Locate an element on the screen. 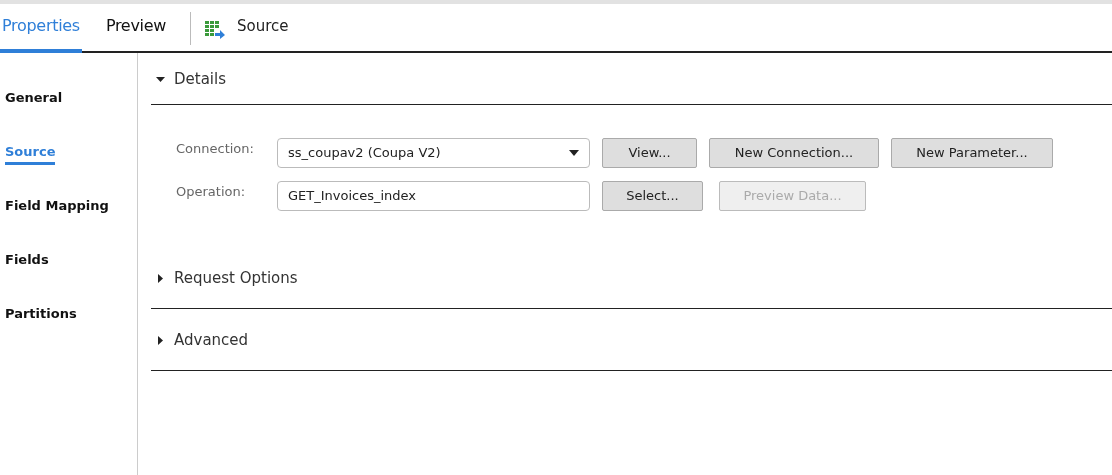  sidebar-item: Partitions is located at coordinates (41, 316).